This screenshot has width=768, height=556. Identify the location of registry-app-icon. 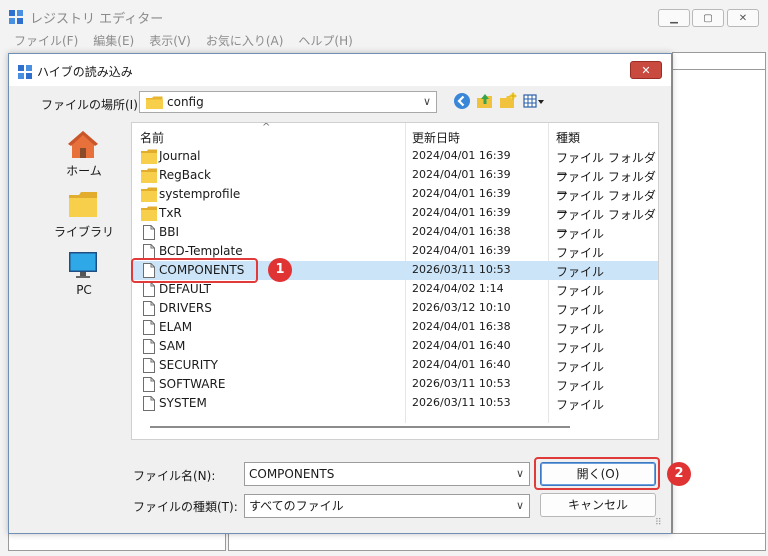
(16, 17).